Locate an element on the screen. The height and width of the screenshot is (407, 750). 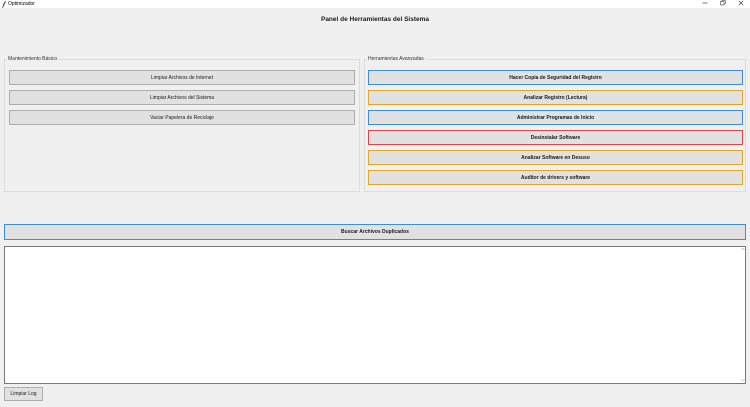
backup-registry-button: Hacer Copia de Seguridad del Registro is located at coordinates (555, 77).